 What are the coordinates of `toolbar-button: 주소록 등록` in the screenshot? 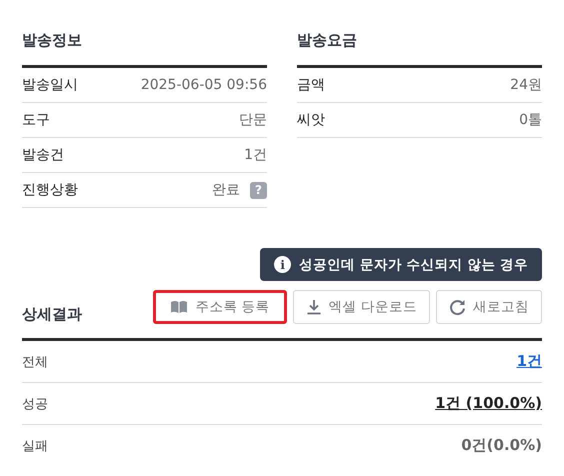 It's located at (220, 307).